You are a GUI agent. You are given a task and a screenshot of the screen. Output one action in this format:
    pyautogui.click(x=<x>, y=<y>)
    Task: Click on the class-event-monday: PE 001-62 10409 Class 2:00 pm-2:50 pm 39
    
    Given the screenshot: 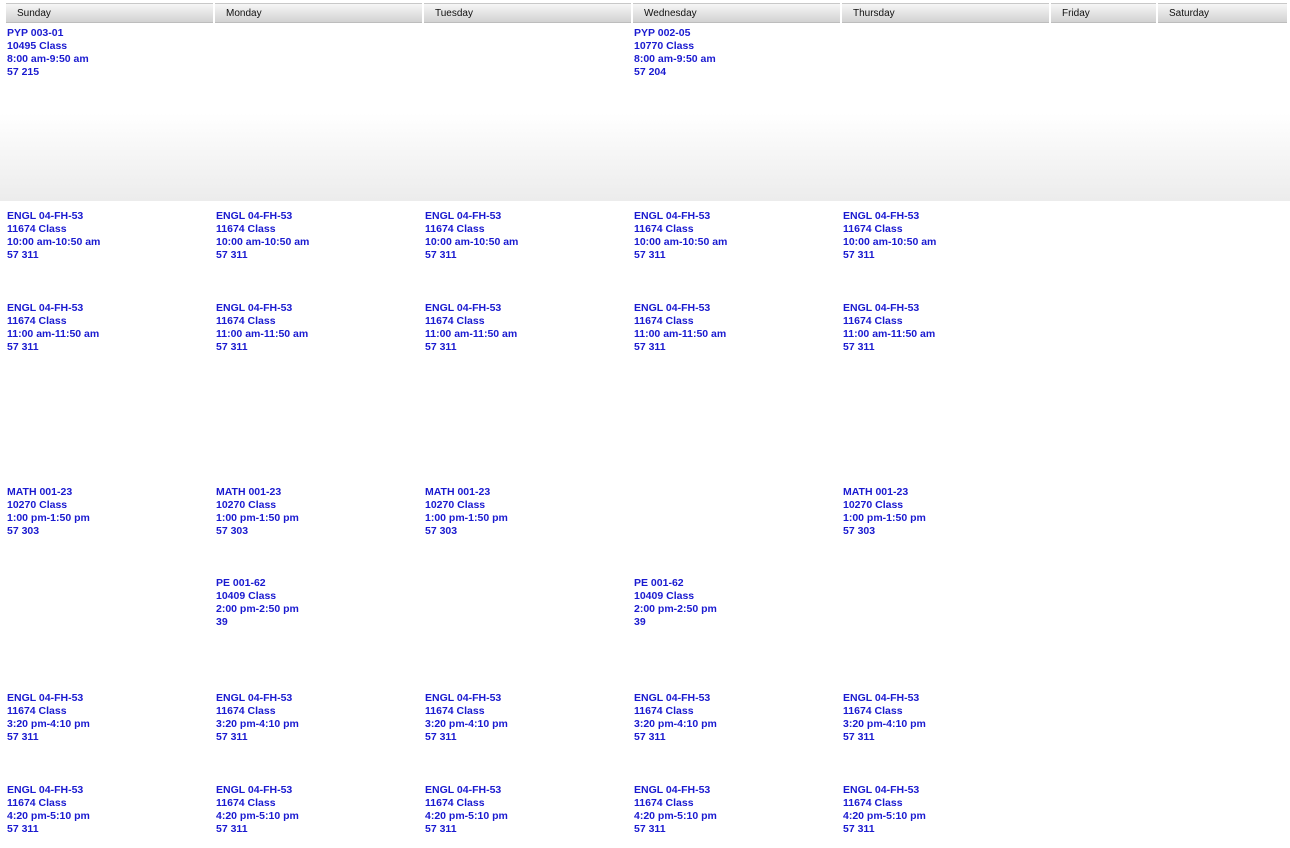 What is the action you would take?
    pyautogui.click(x=257, y=603)
    